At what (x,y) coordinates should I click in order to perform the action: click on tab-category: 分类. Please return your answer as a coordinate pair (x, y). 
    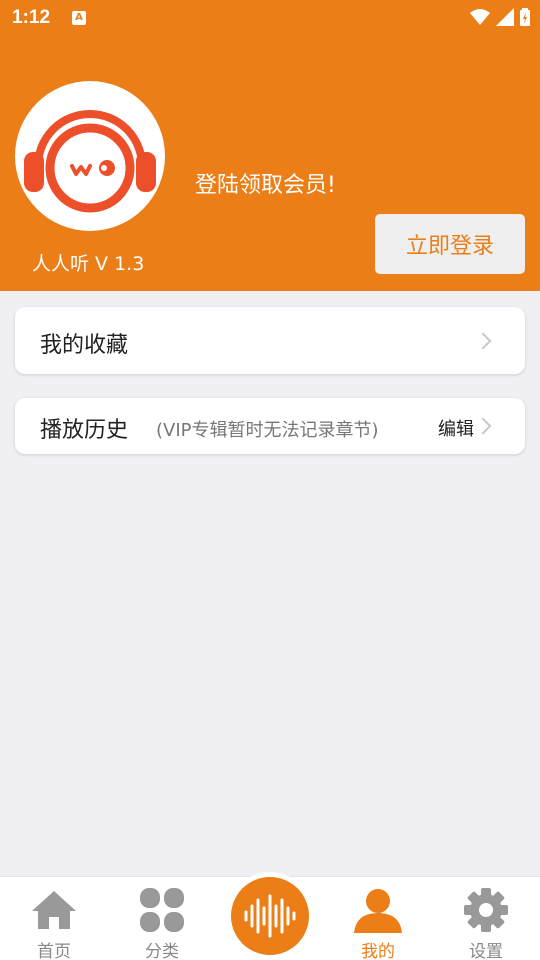
    Looking at the image, I should click on (162, 918).